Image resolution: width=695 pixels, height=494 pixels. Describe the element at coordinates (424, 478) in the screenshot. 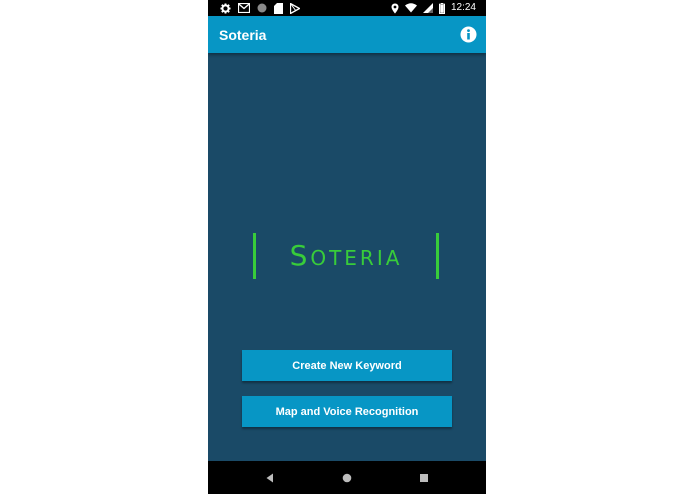

I see `recents-icon` at that location.